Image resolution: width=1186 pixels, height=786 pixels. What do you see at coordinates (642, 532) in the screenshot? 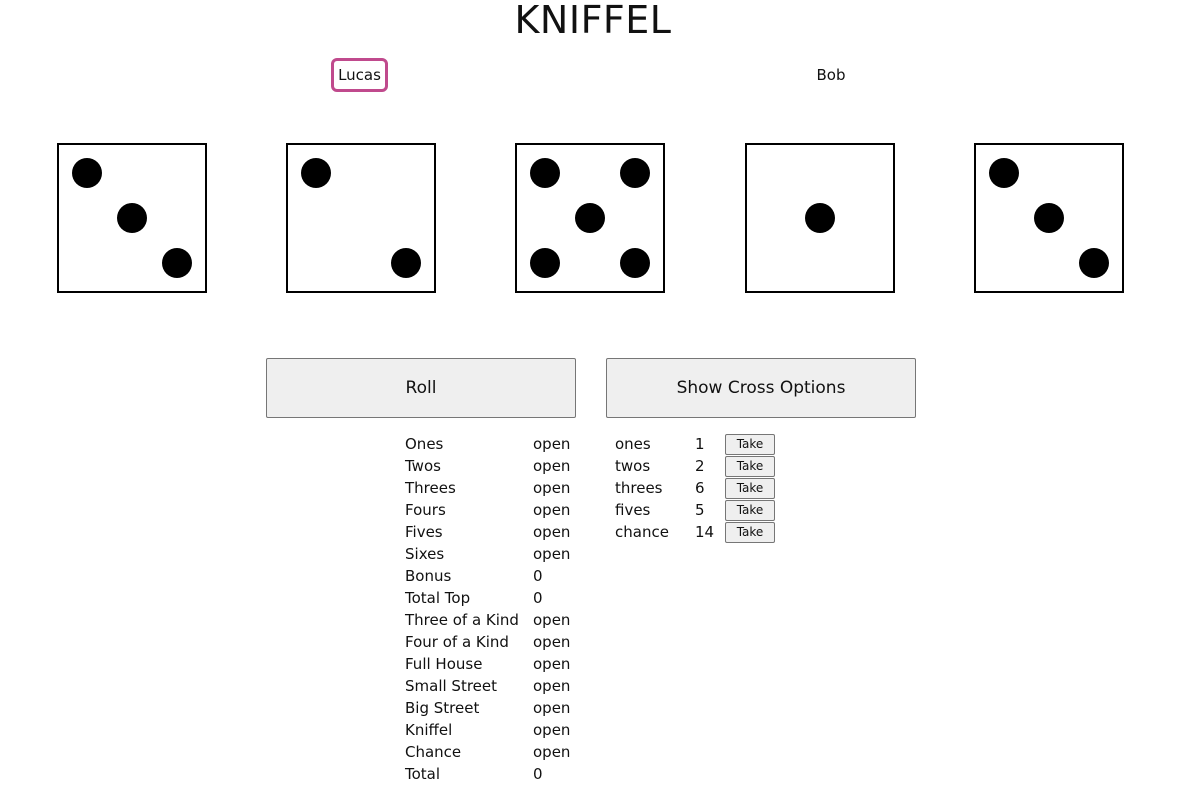
I see `option-name: chance` at bounding box center [642, 532].